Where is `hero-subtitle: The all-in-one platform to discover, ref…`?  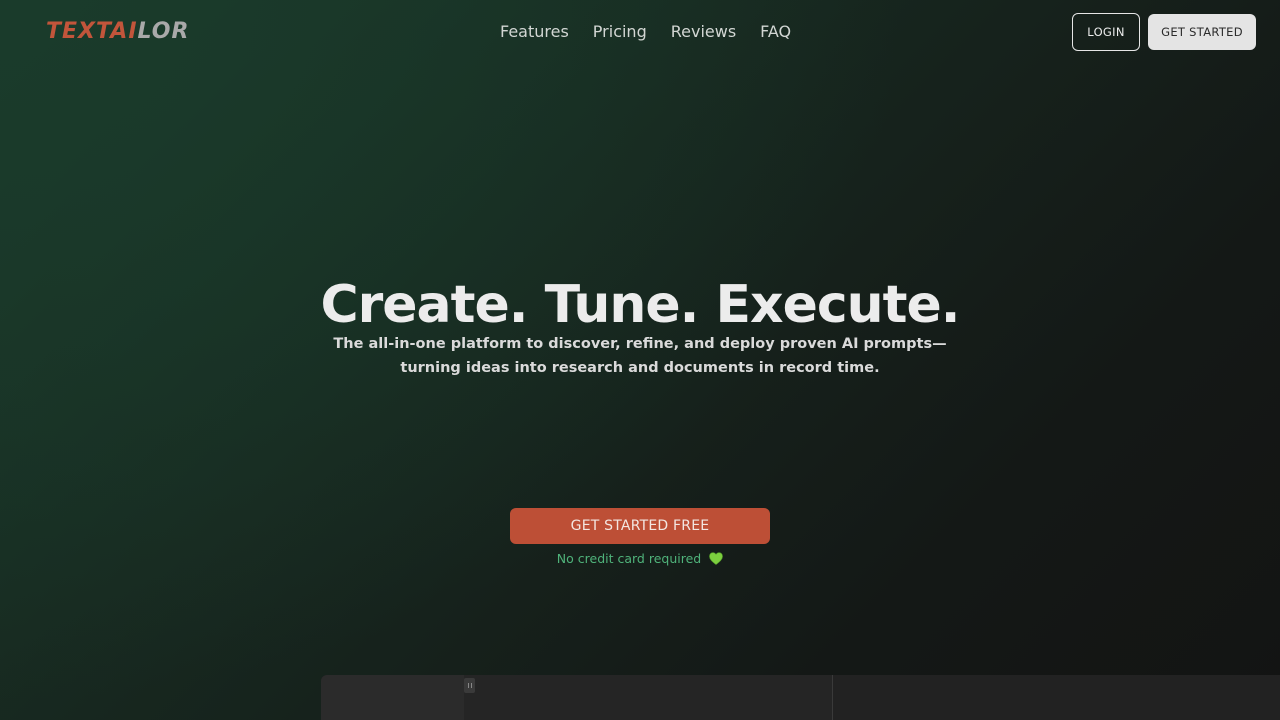
hero-subtitle: The all-in-one platform to discover, ref… is located at coordinates (640, 356).